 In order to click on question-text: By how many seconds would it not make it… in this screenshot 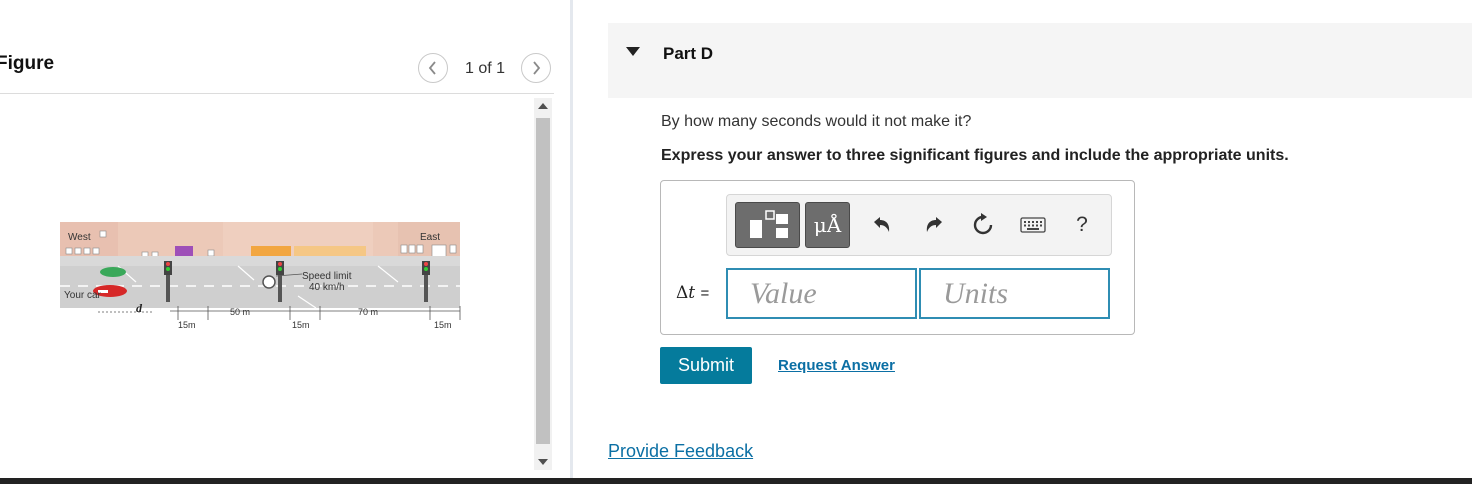, I will do `click(816, 121)`.